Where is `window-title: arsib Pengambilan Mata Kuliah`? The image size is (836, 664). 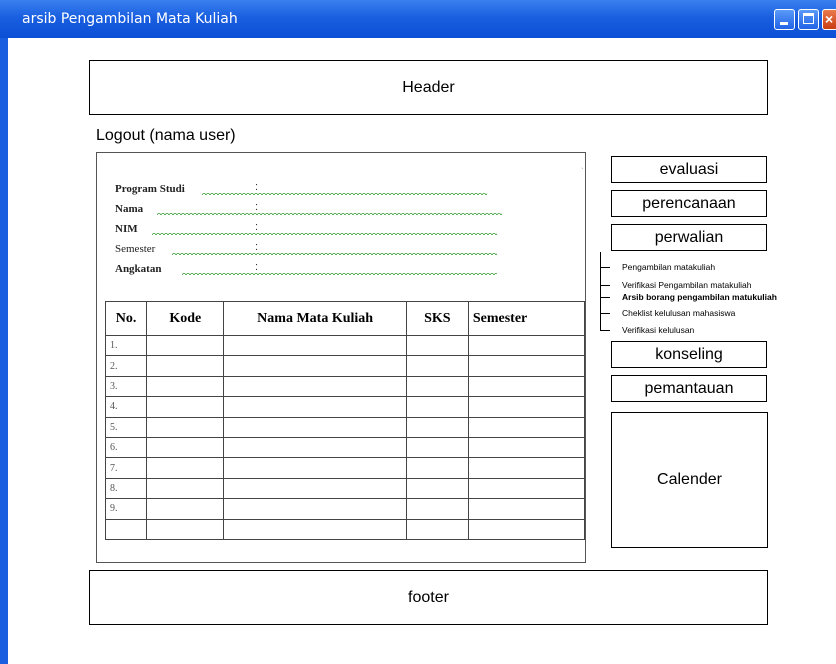
window-title: arsib Pengambilan Mata Kuliah is located at coordinates (130, 19).